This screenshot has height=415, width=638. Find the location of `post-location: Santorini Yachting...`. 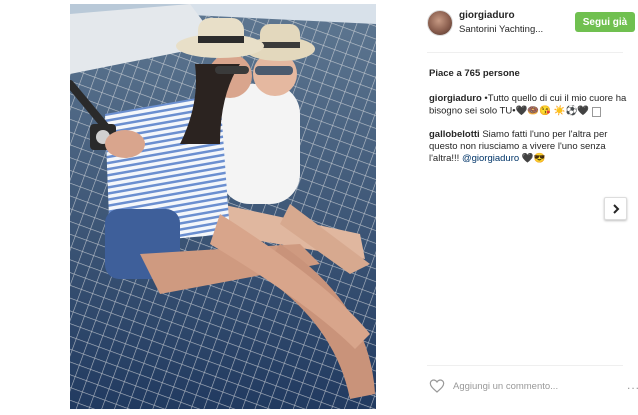

post-location: Santorini Yachting... is located at coordinates (501, 29).